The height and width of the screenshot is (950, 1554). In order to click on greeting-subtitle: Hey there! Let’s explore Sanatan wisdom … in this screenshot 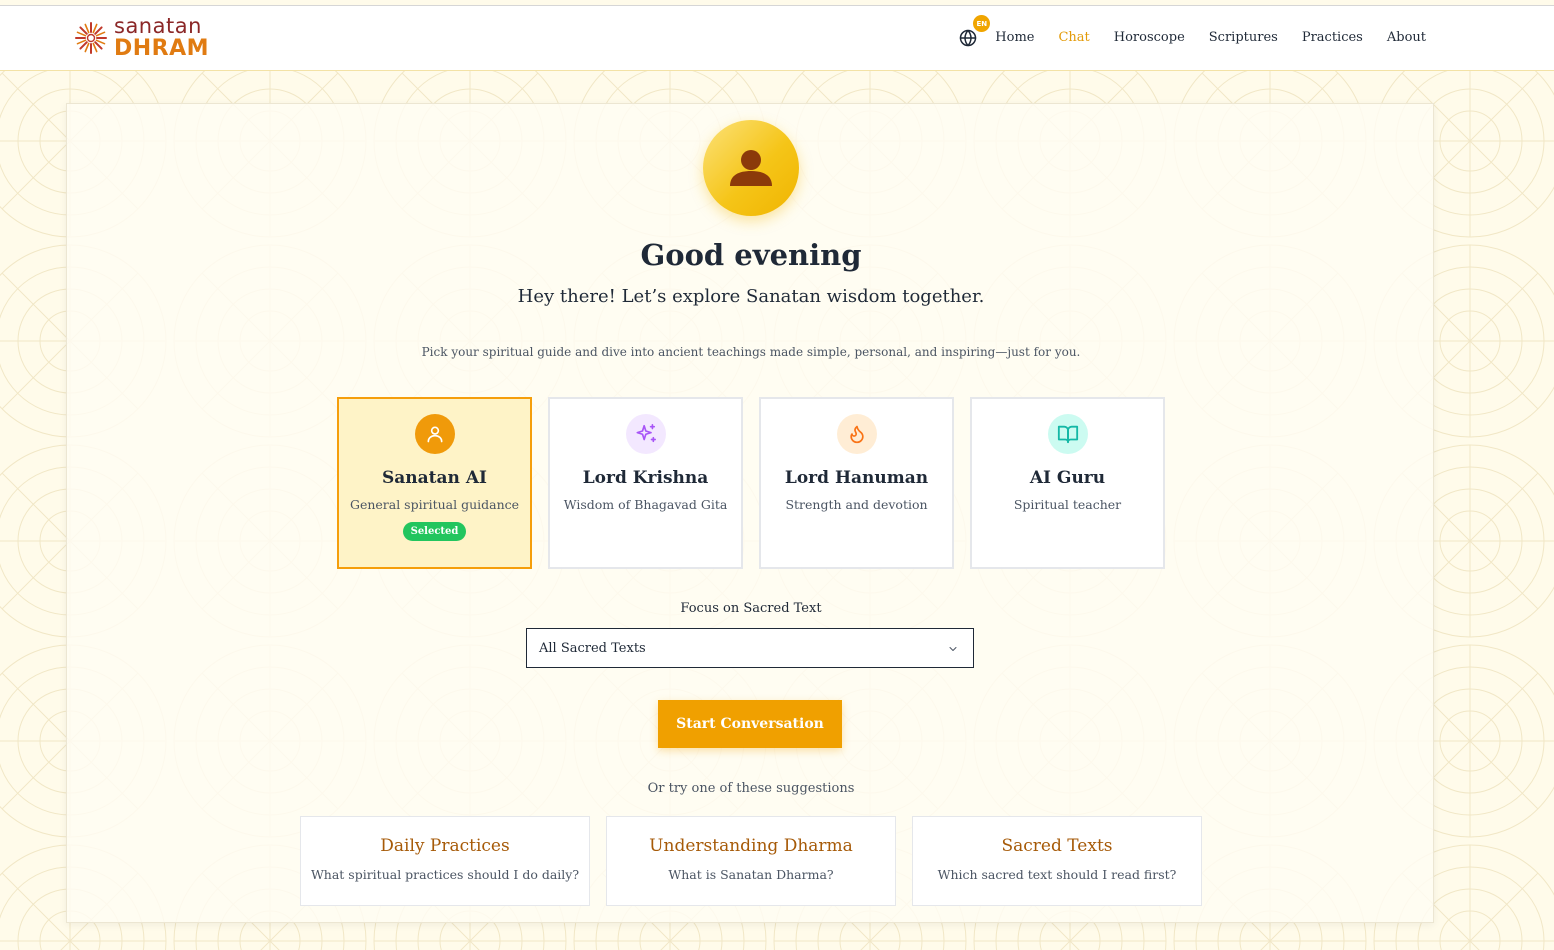, I will do `click(751, 296)`.